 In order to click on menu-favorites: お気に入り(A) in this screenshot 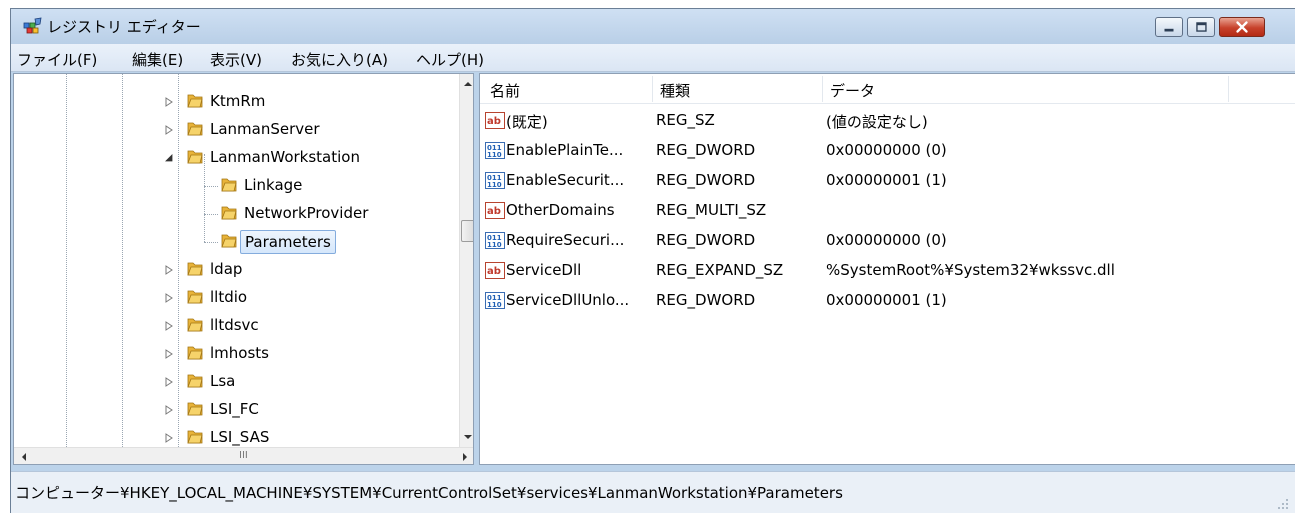, I will do `click(339, 59)`.